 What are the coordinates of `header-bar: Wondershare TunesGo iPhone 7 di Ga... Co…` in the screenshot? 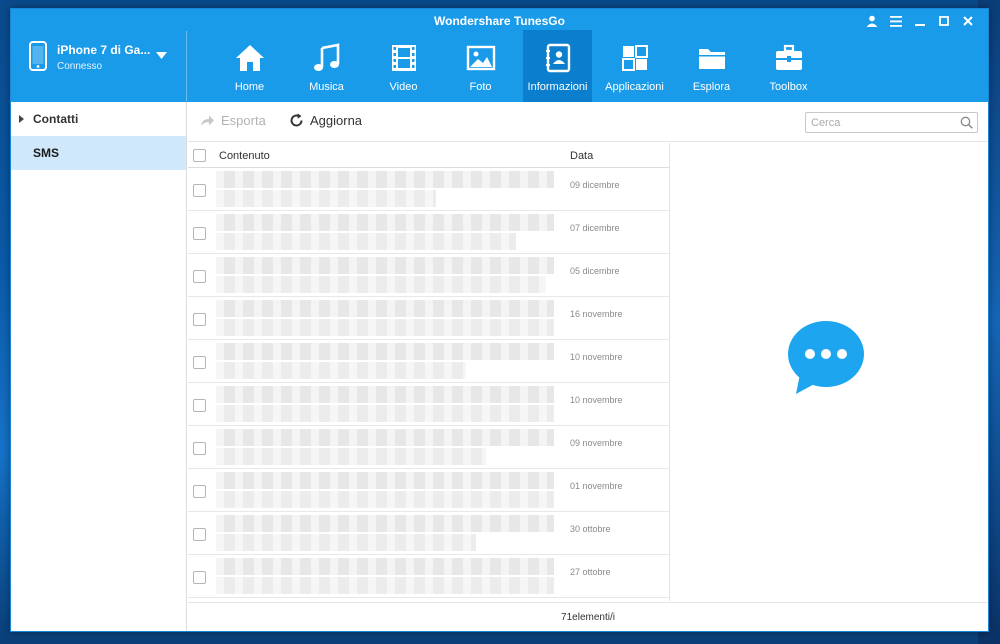 It's located at (499, 55).